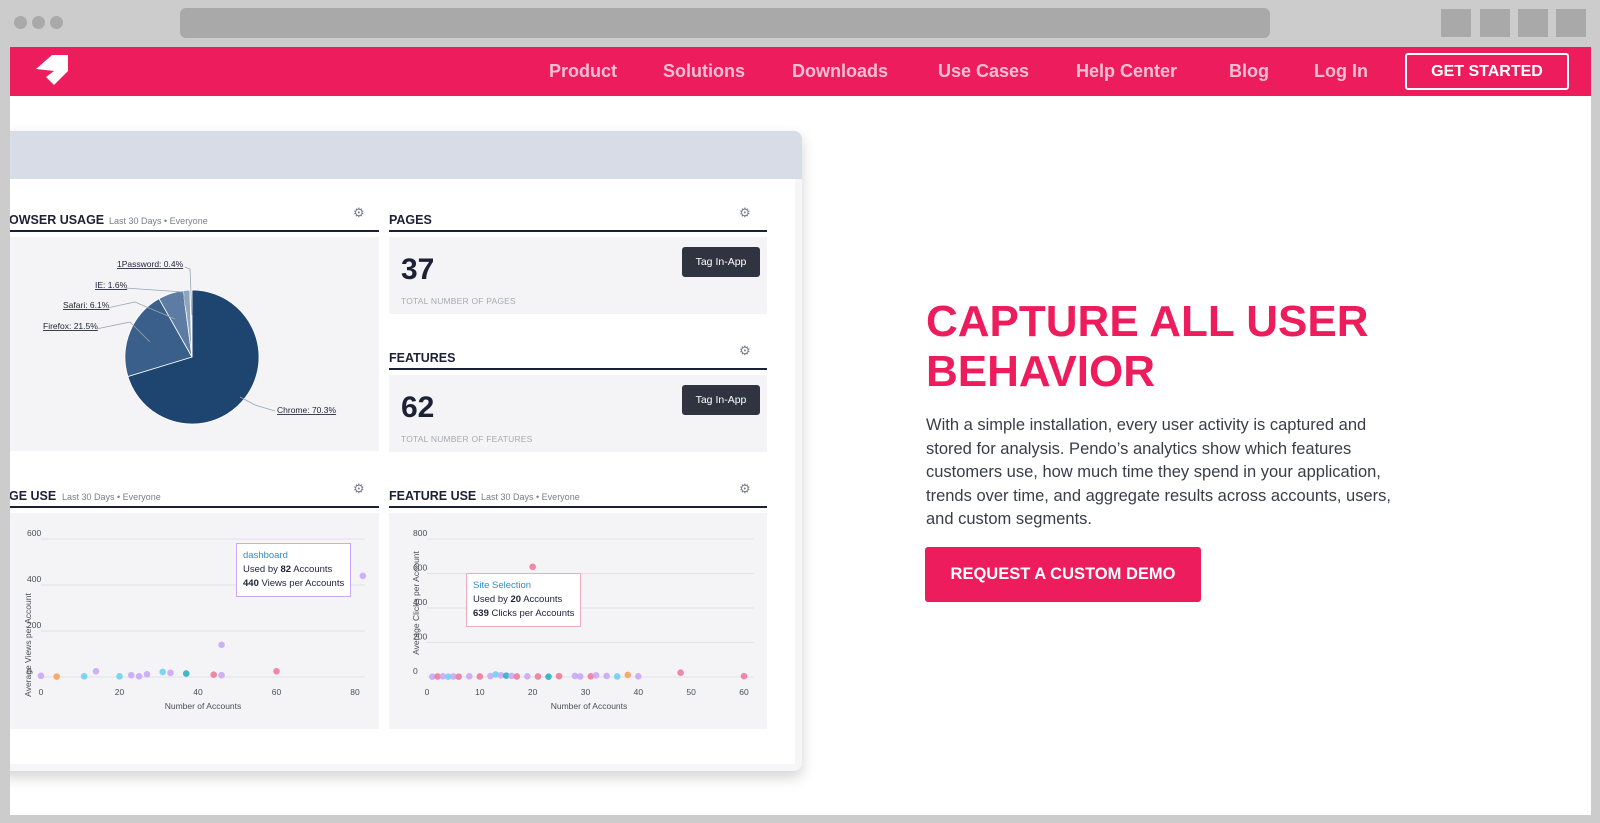  Describe the element at coordinates (120, 692) in the screenshot. I see `x-tick-label: 20` at that location.